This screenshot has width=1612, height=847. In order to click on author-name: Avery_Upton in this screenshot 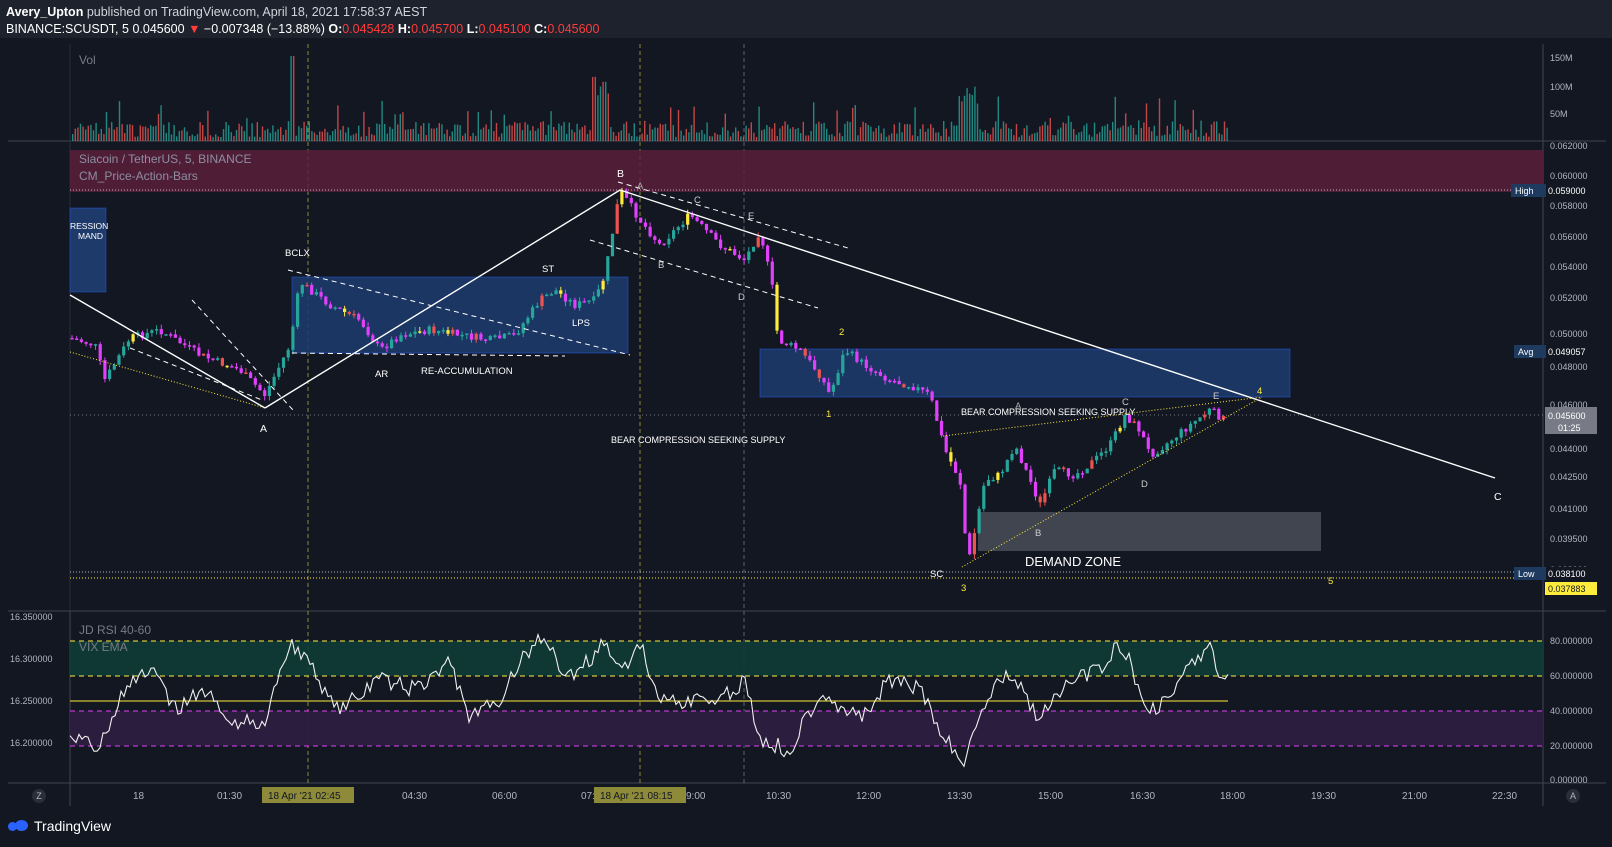, I will do `click(44, 12)`.